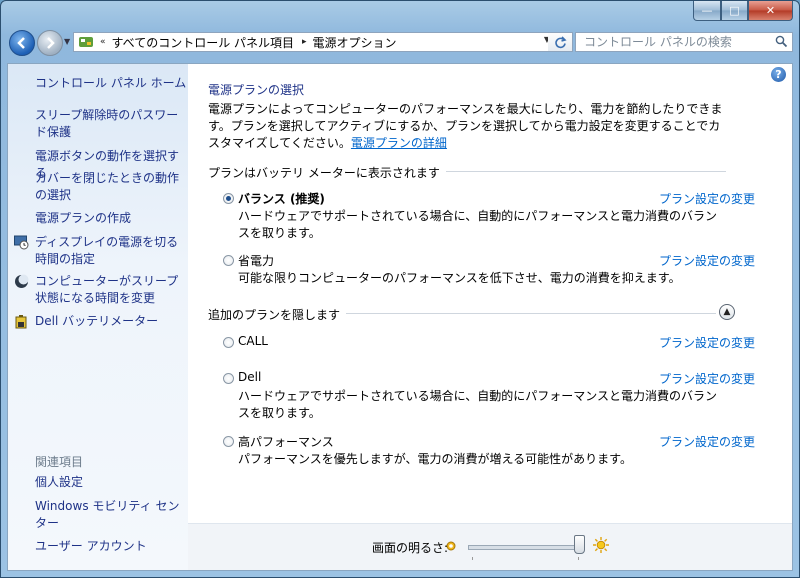 This screenshot has width=800, height=578. Describe the element at coordinates (286, 441) in the screenshot. I see `plan-high-performance-name: 高パフォーマンス` at that location.